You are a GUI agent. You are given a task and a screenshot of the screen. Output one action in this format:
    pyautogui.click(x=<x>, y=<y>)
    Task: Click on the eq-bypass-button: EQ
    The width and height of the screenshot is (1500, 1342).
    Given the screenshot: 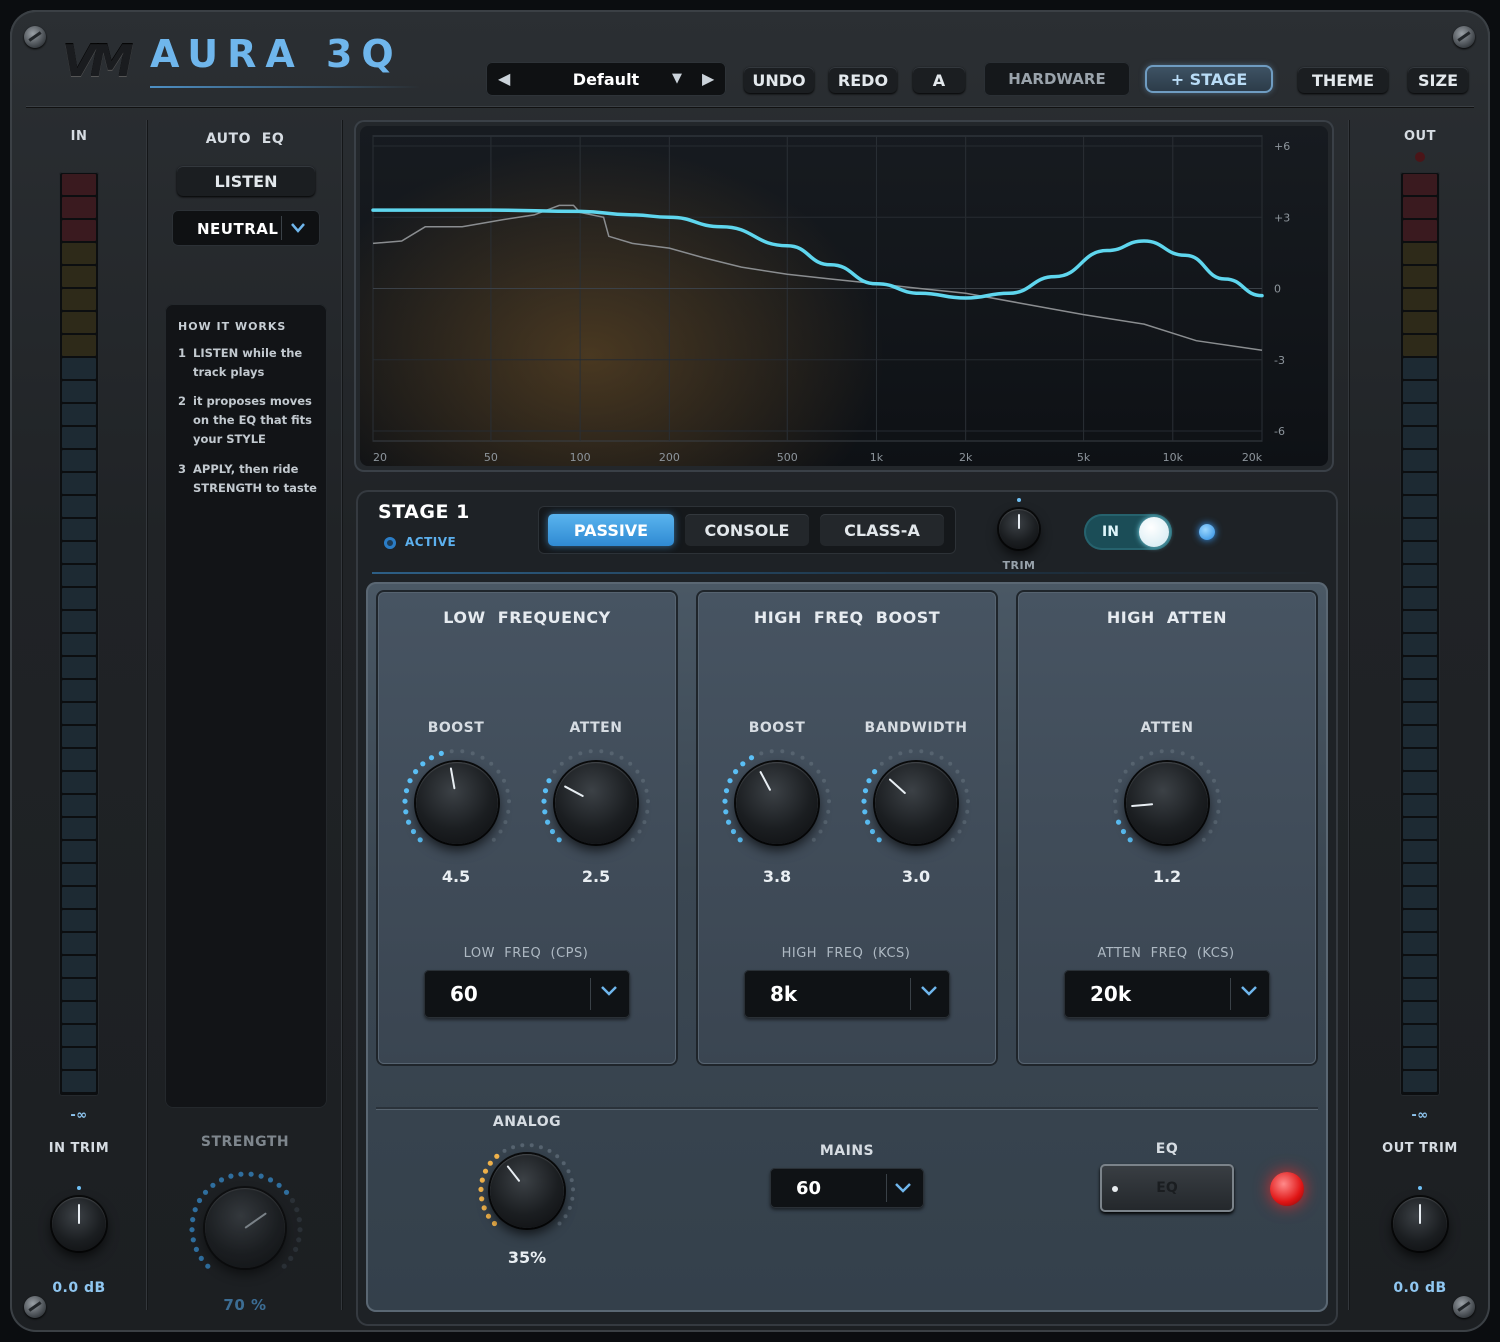 What is the action you would take?
    pyautogui.click(x=1167, y=1188)
    